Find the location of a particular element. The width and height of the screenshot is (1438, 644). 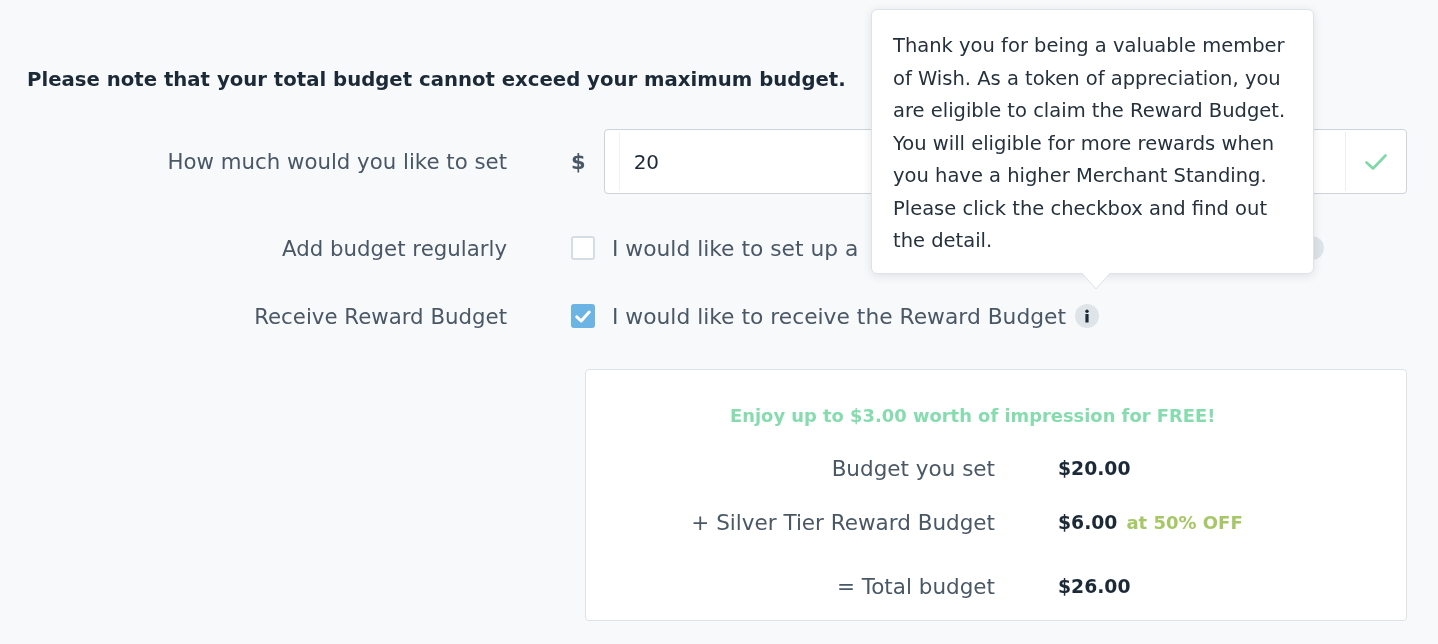

promo-headline: Enjoy up to $3.00 worth of impression for FREE! is located at coordinates (973, 416).